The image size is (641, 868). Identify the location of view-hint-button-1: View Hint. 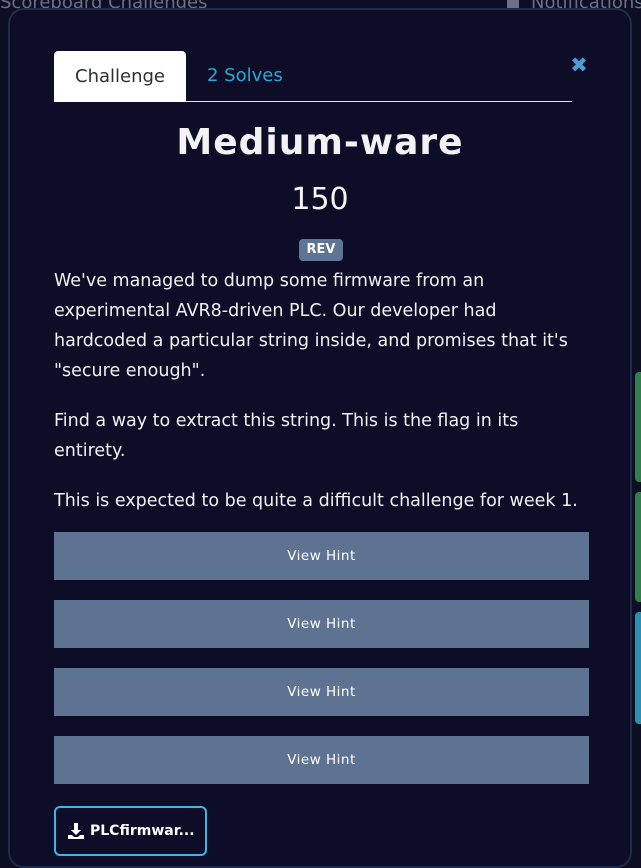
(321, 556).